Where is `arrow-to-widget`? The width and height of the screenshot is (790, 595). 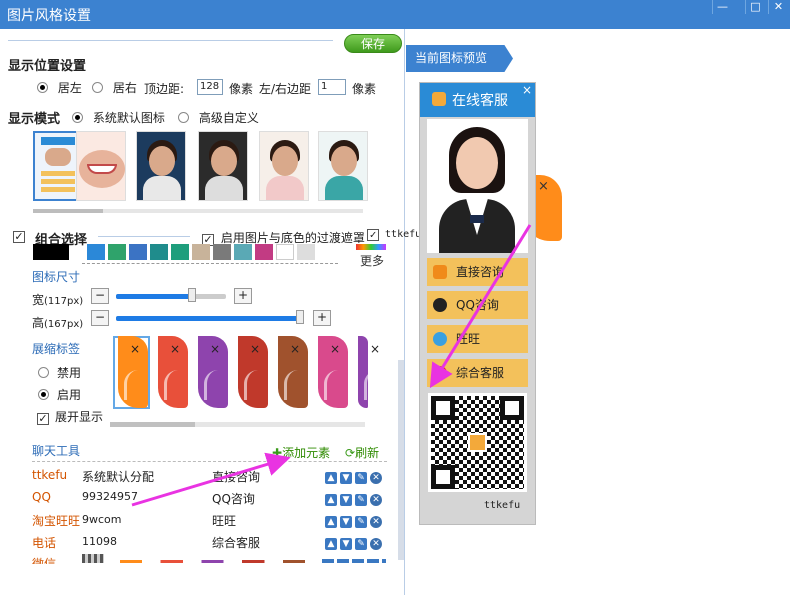
arrow-to-widget is located at coordinates (480, 306).